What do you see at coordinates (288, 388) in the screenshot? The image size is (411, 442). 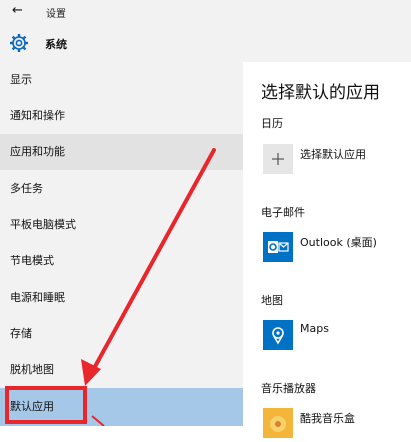 I see `music-label: 音乐播放器` at bounding box center [288, 388].